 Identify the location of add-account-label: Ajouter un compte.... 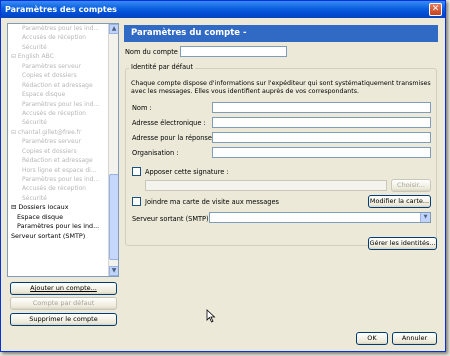
(63, 288).